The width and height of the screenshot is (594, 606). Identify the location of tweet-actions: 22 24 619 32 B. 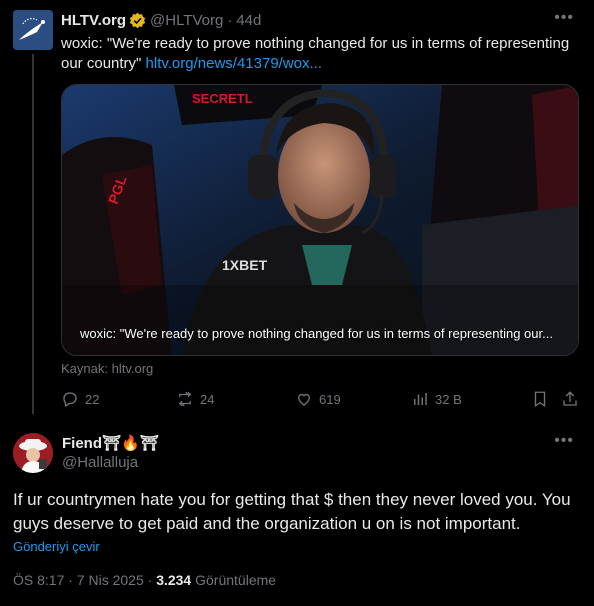
(321, 400).